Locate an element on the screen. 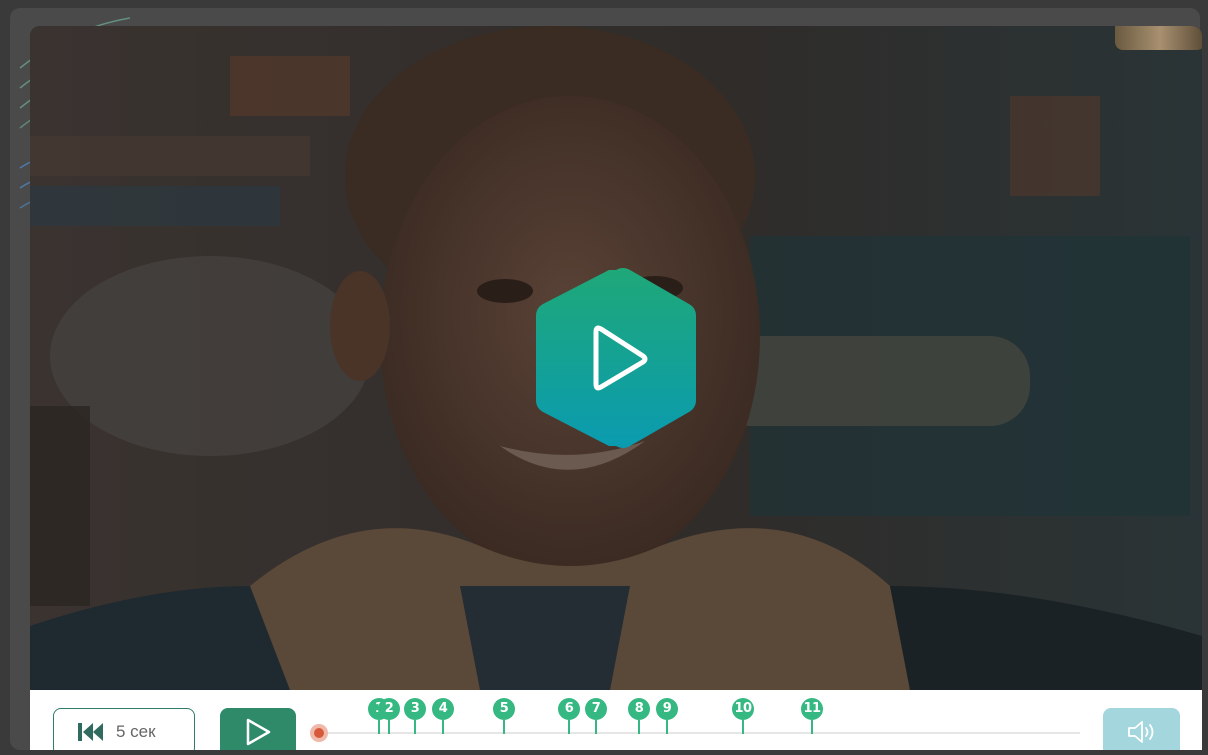 The height and width of the screenshot is (755, 1208). top-right-thumbnail is located at coordinates (1158, 38).